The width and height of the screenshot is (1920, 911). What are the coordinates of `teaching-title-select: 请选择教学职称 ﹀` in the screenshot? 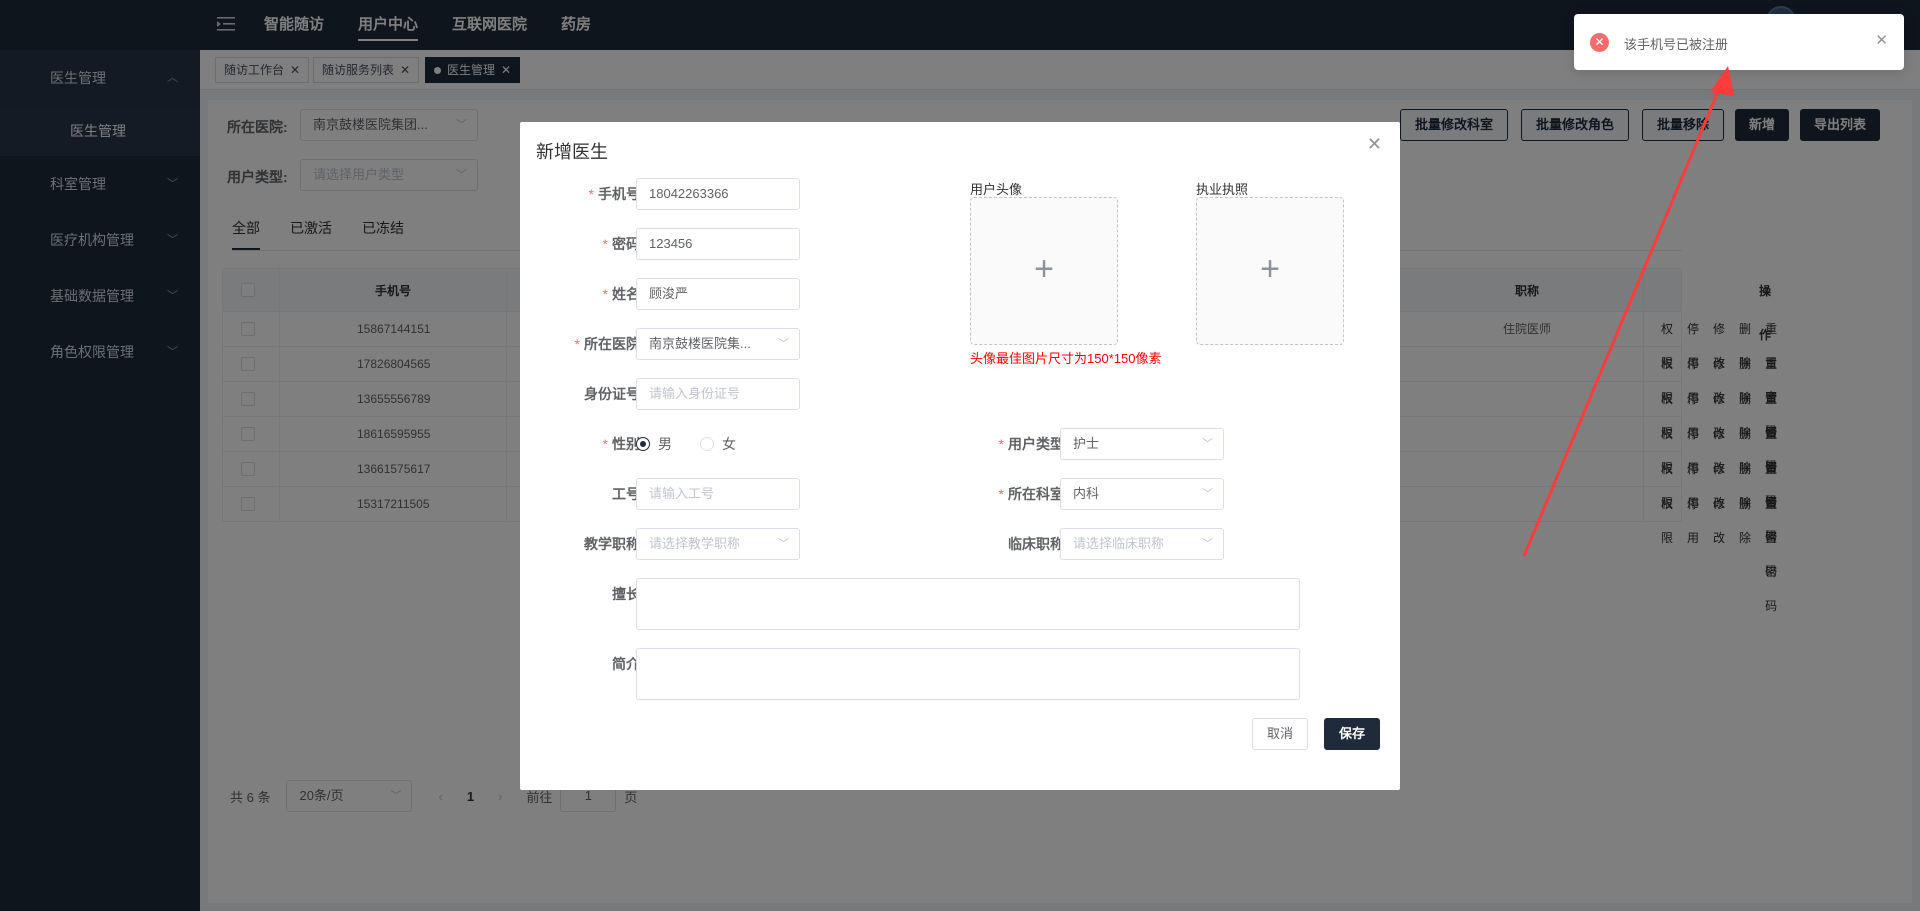 It's located at (718, 544).